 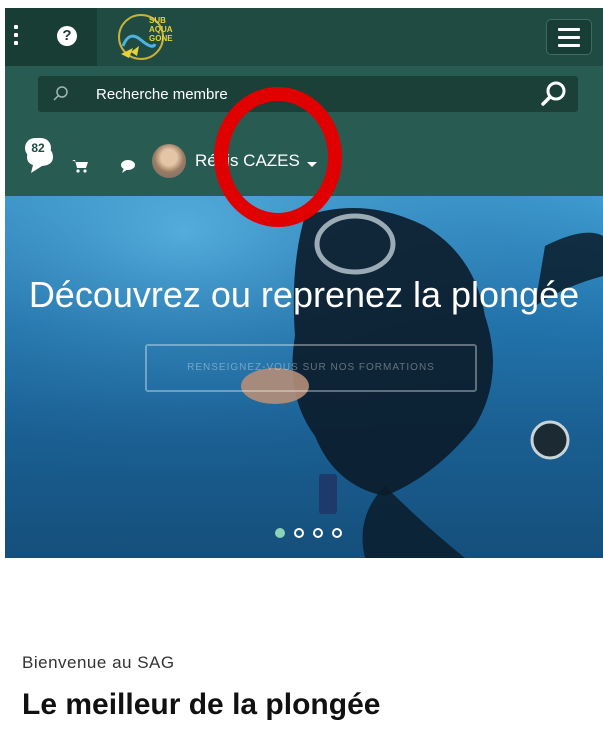 I want to click on section-title: Le meilleur de la plongée, so click(x=201, y=704).